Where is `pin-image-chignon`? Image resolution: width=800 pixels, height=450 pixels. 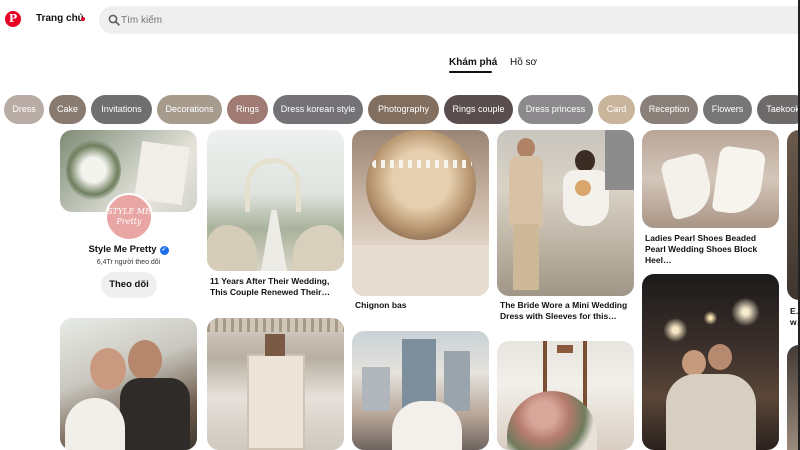
pin-image-chignon is located at coordinates (420, 213).